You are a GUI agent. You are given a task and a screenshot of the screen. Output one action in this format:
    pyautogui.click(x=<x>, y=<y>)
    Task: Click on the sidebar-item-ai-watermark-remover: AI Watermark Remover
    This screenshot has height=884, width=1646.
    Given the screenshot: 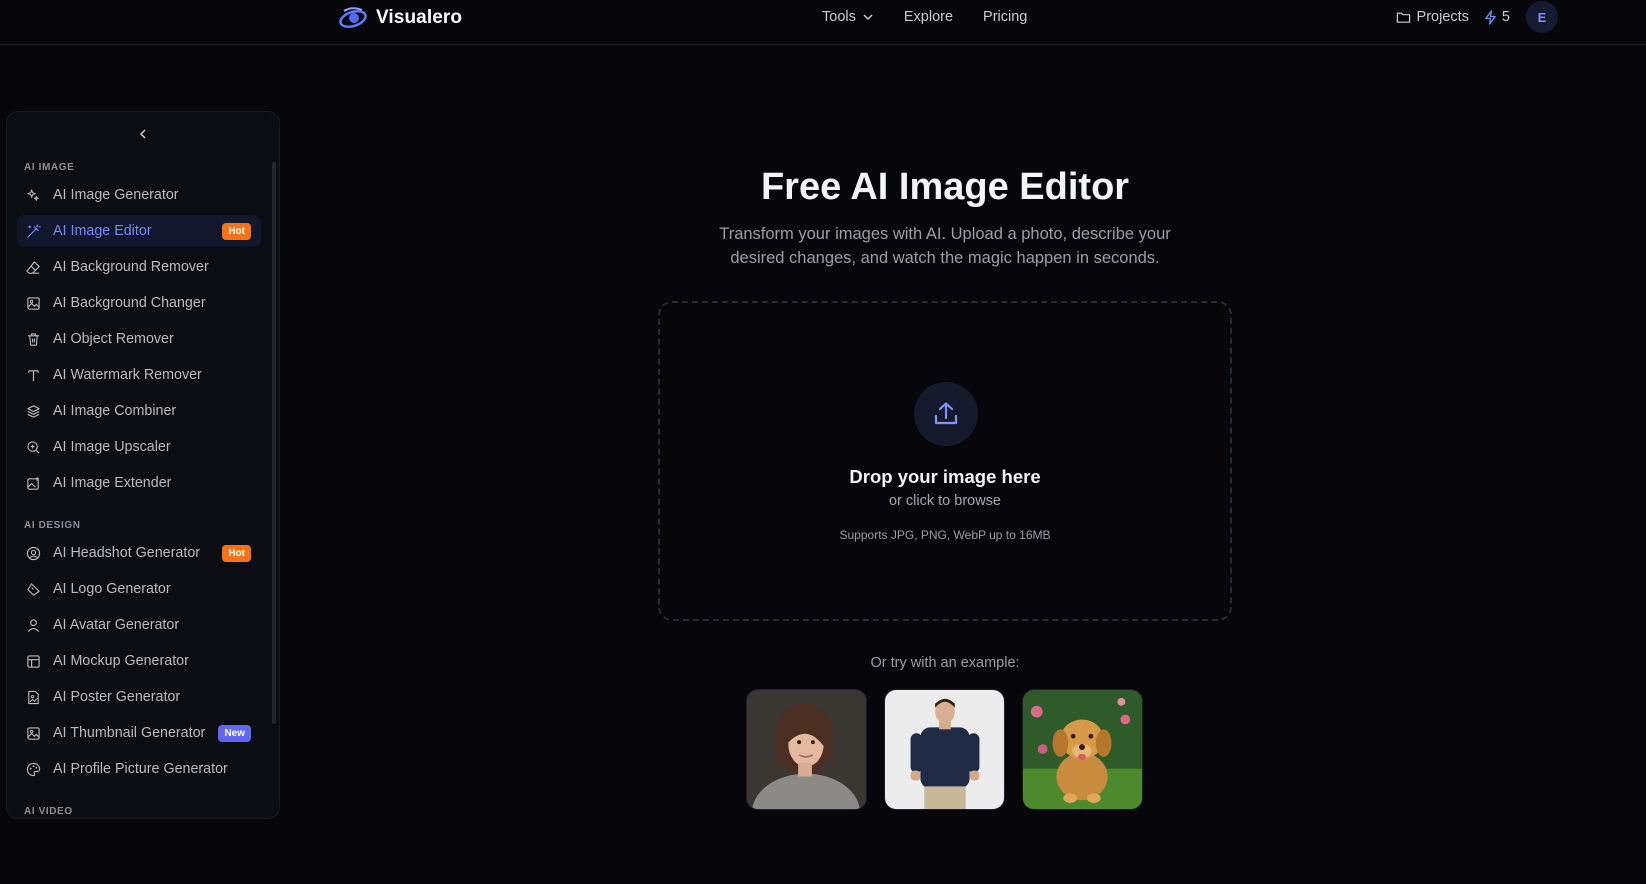 What is the action you would take?
    pyautogui.click(x=139, y=375)
    